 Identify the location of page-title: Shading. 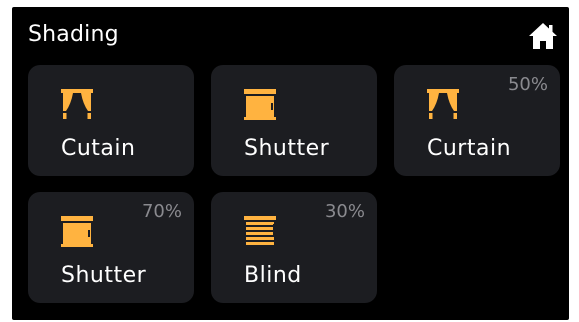
(73, 34).